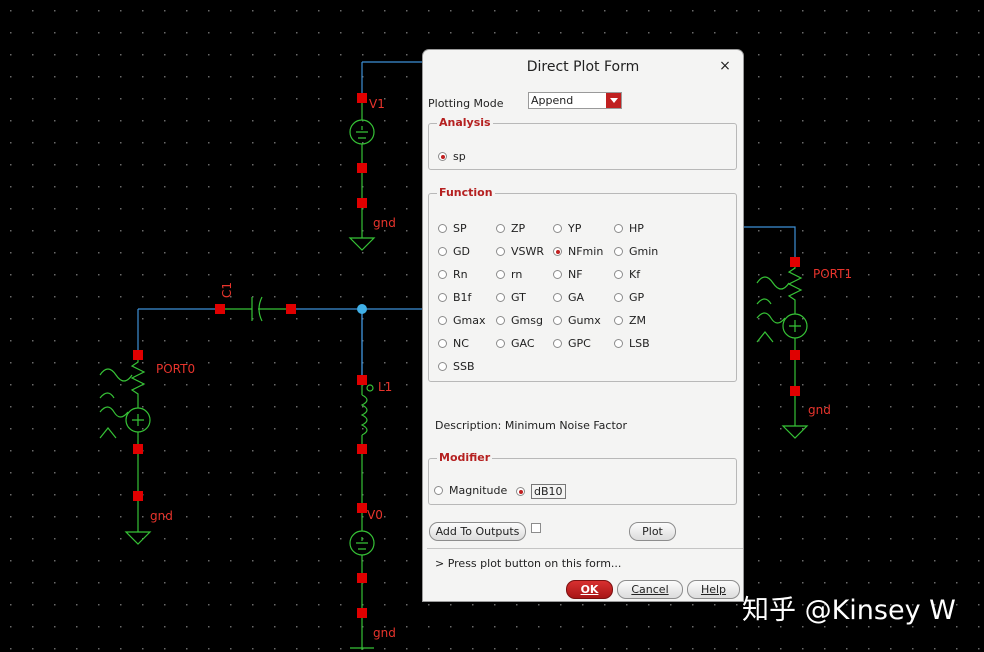  I want to click on help-label: Help, so click(713, 589).